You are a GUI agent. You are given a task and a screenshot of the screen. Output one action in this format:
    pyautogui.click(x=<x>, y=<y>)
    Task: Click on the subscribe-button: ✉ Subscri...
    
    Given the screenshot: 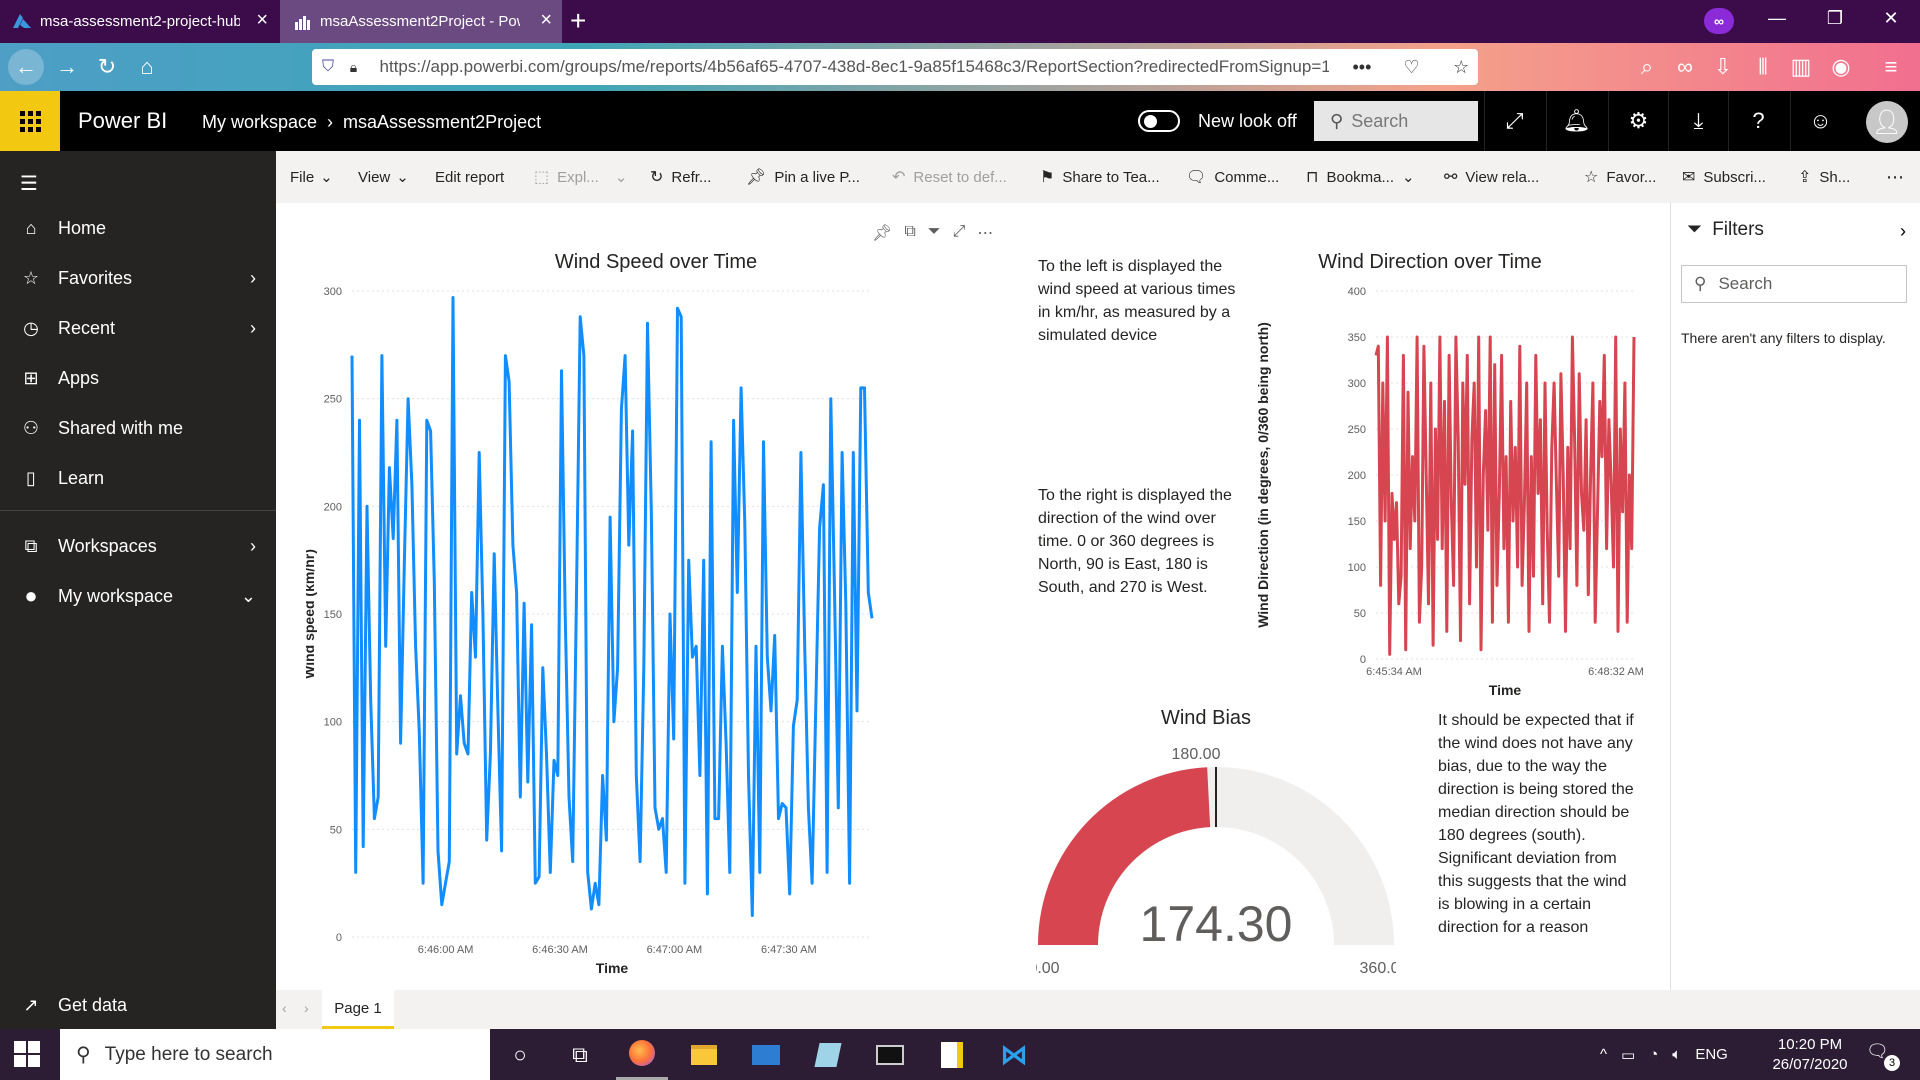 What is the action you would take?
    pyautogui.click(x=1724, y=177)
    